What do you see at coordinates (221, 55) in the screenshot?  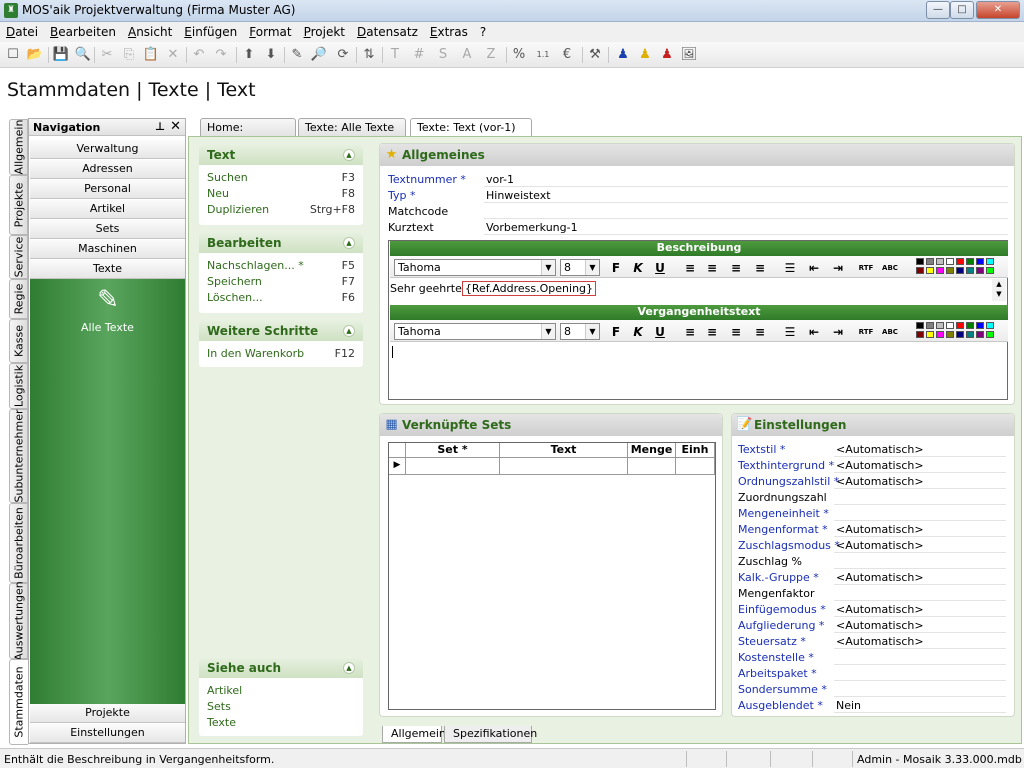 I see `redo-icon: ↷` at bounding box center [221, 55].